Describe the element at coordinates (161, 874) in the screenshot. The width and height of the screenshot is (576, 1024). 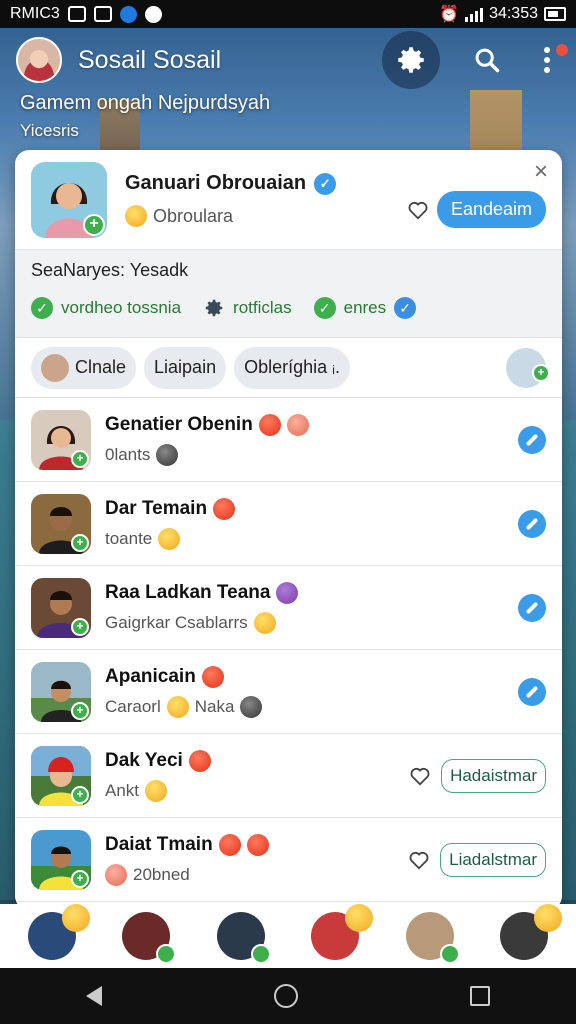
I see `contact-subtitle: 20bned` at that location.